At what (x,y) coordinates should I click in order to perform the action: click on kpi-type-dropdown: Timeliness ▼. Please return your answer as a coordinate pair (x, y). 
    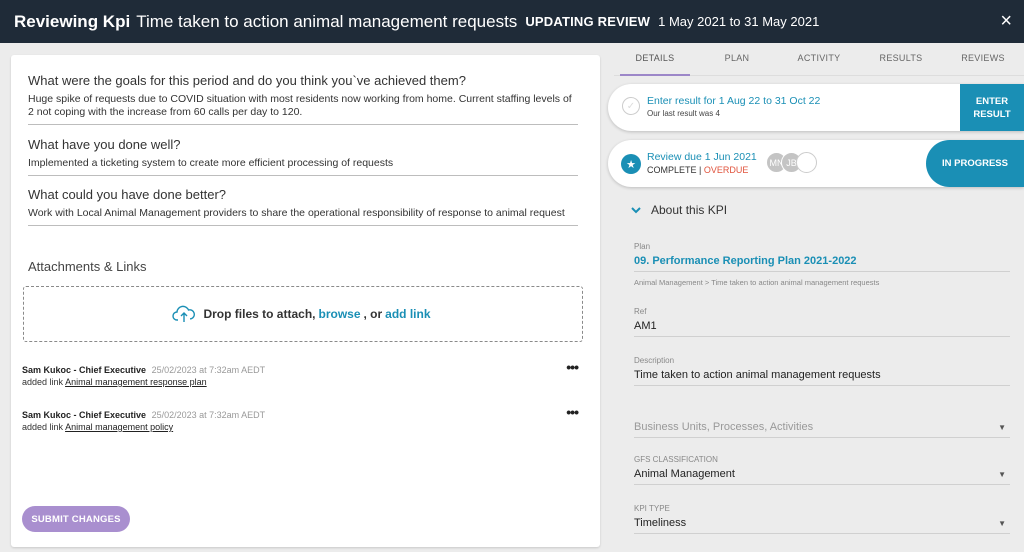
    Looking at the image, I should click on (822, 525).